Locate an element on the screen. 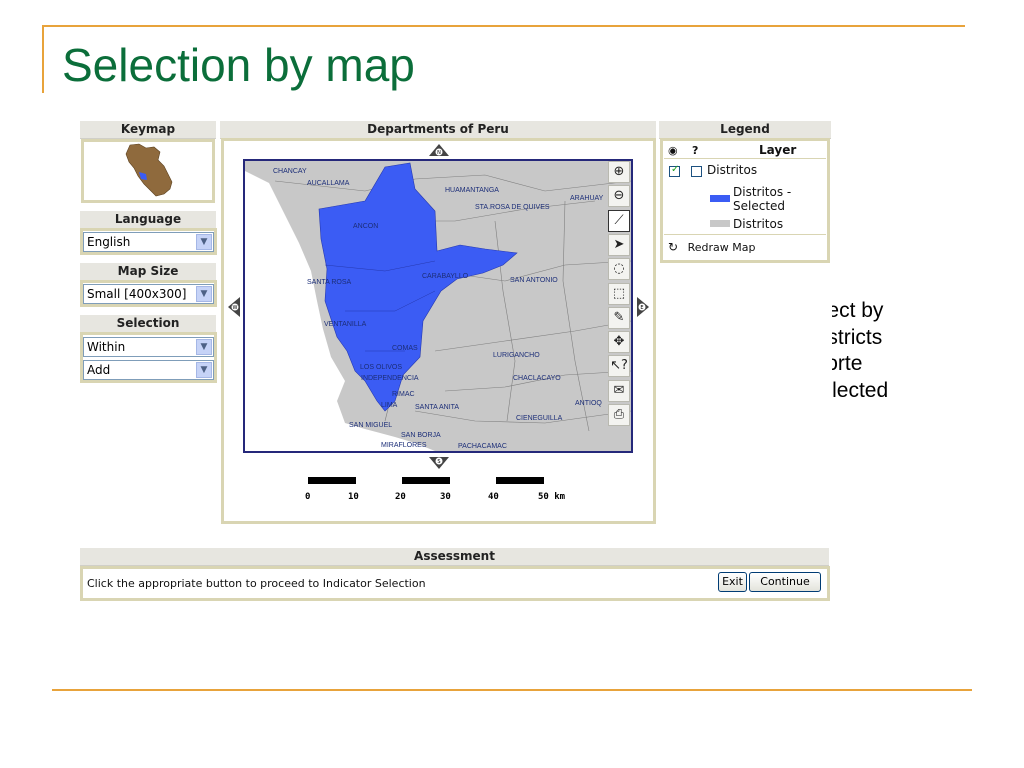 The image size is (1024, 768). checkmark-icon: ✓ is located at coordinates (675, 169).